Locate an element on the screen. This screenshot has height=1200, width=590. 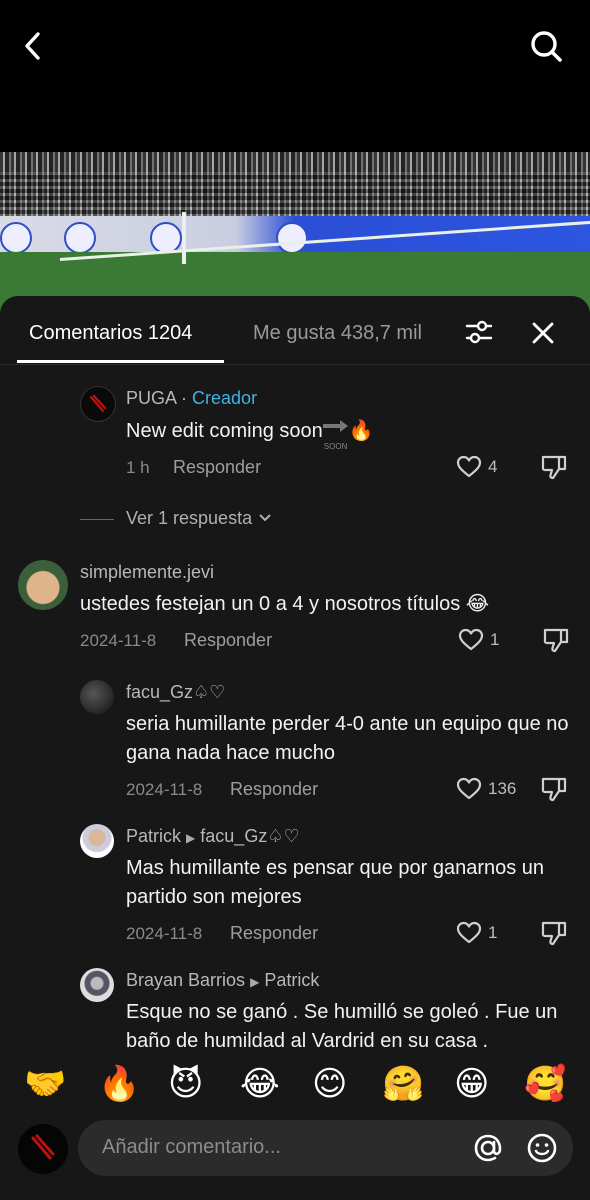
filter-icon is located at coordinates (479, 333).